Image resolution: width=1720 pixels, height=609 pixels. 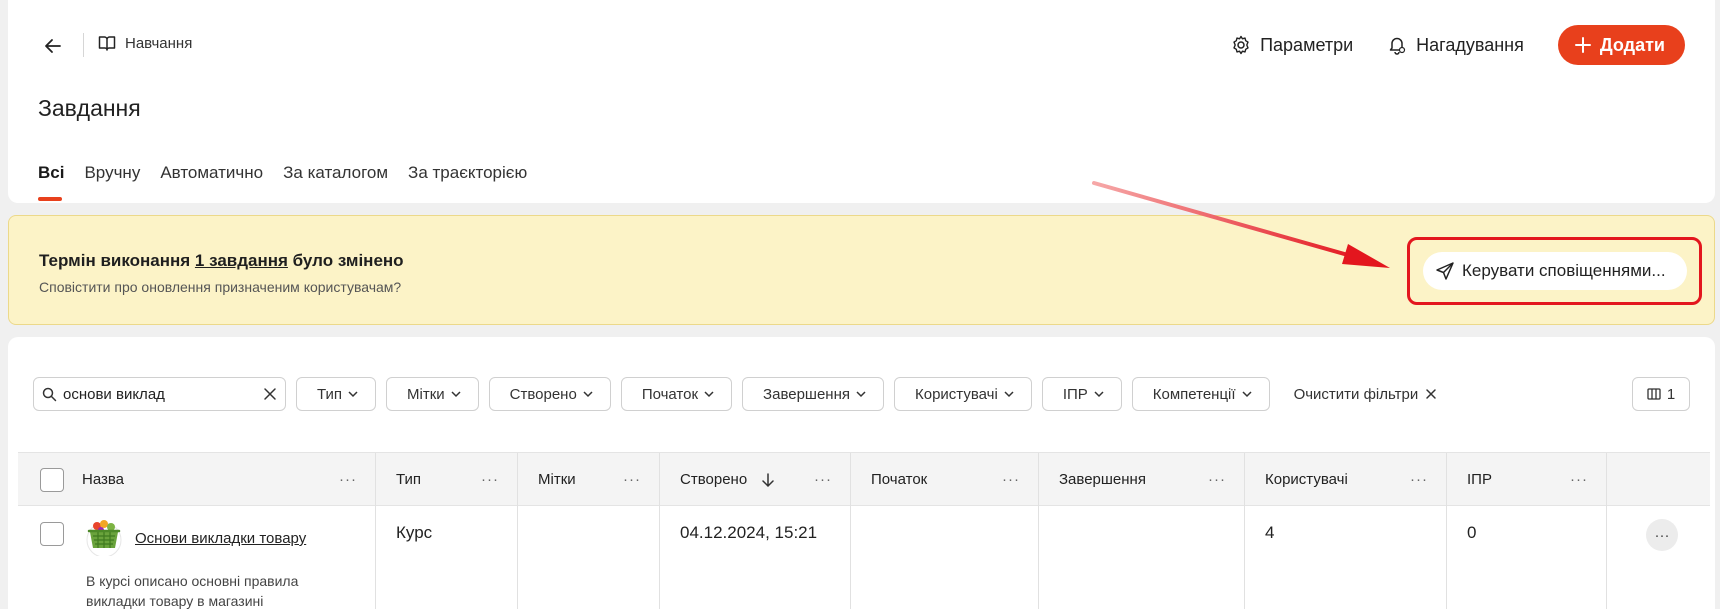 I want to click on select-all-checkbox, so click(x=52, y=479).